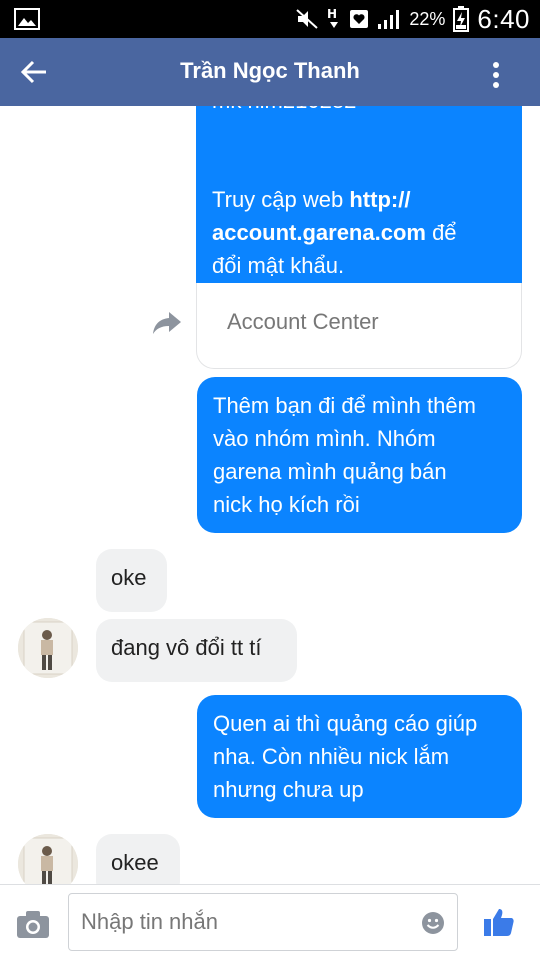  I want to click on heart-notification-icon, so click(359, 19).